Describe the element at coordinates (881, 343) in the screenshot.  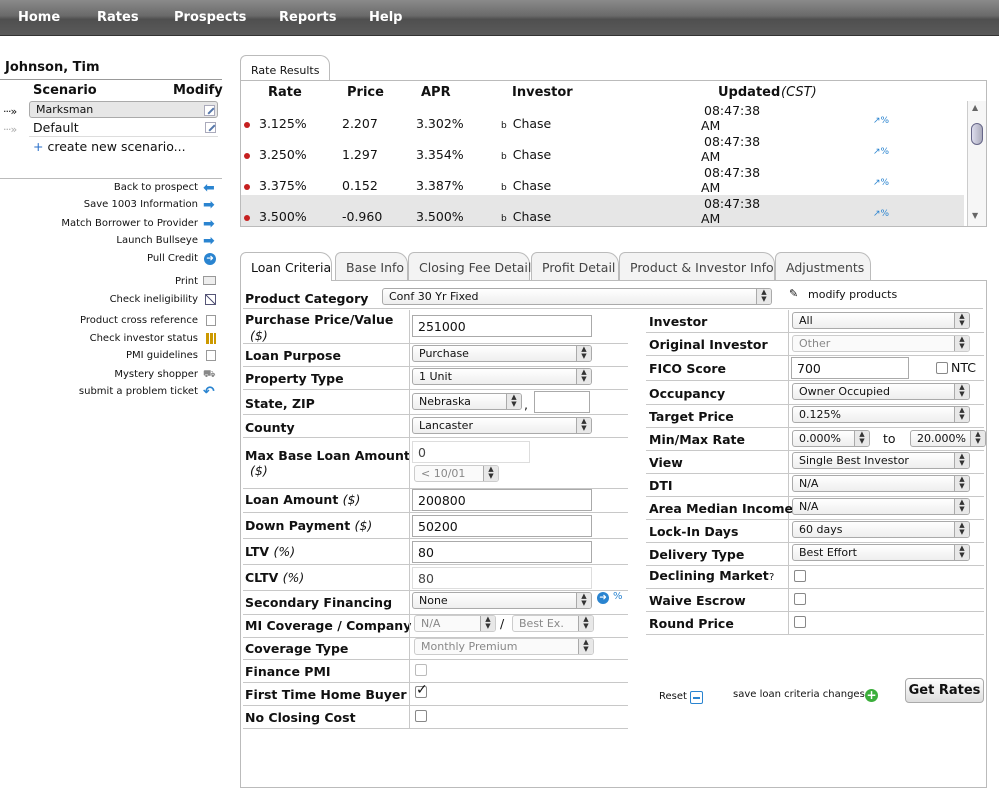
I see `original-investor-select: Other ▲ ▼` at that location.